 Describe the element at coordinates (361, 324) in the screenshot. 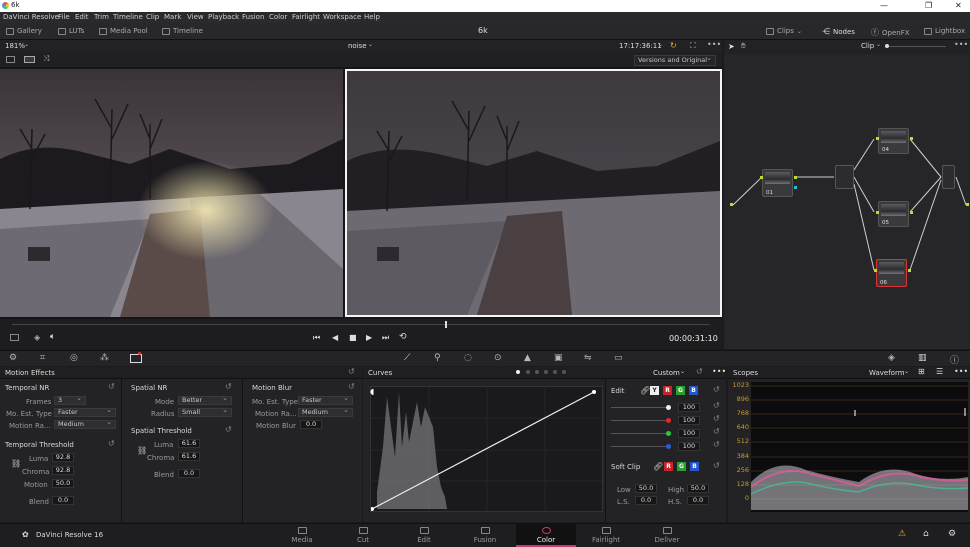

I see `scrubber-track` at that location.